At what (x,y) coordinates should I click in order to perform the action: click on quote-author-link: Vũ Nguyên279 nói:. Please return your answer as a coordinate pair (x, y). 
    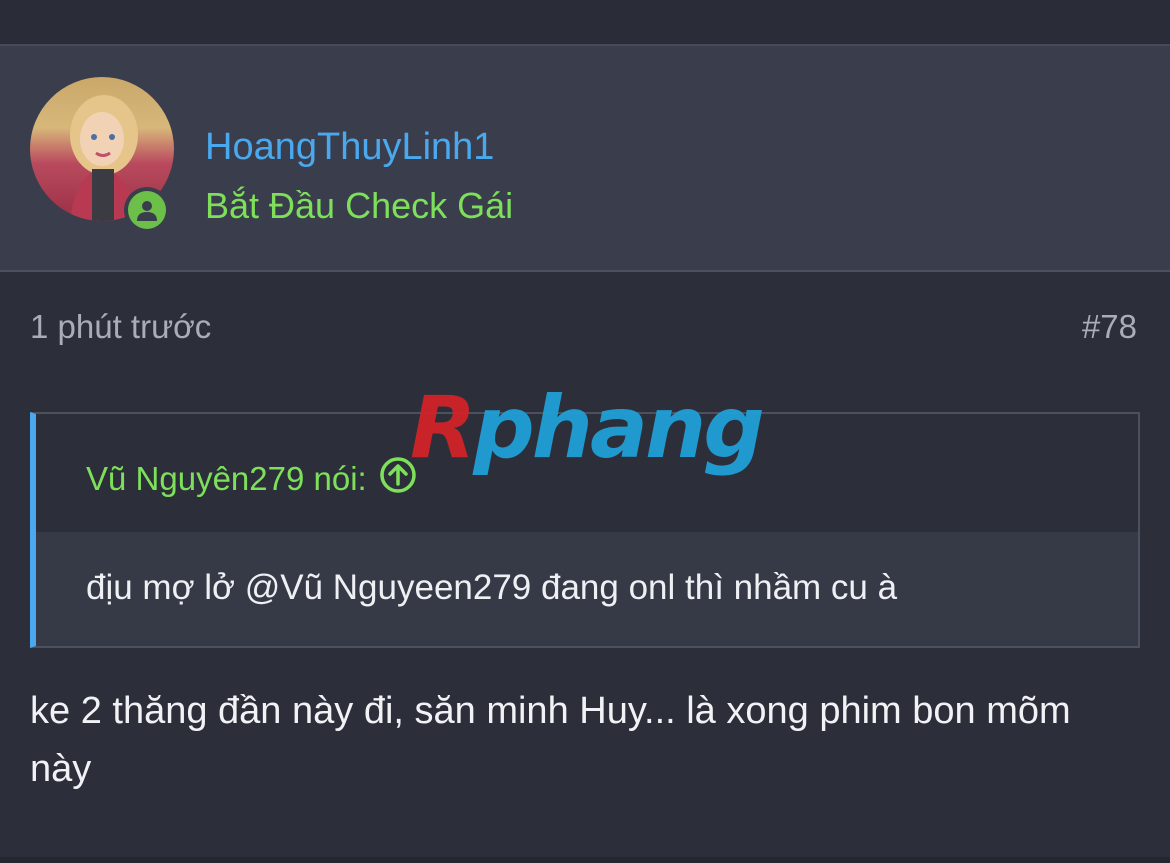
    Looking at the image, I should click on (251, 479).